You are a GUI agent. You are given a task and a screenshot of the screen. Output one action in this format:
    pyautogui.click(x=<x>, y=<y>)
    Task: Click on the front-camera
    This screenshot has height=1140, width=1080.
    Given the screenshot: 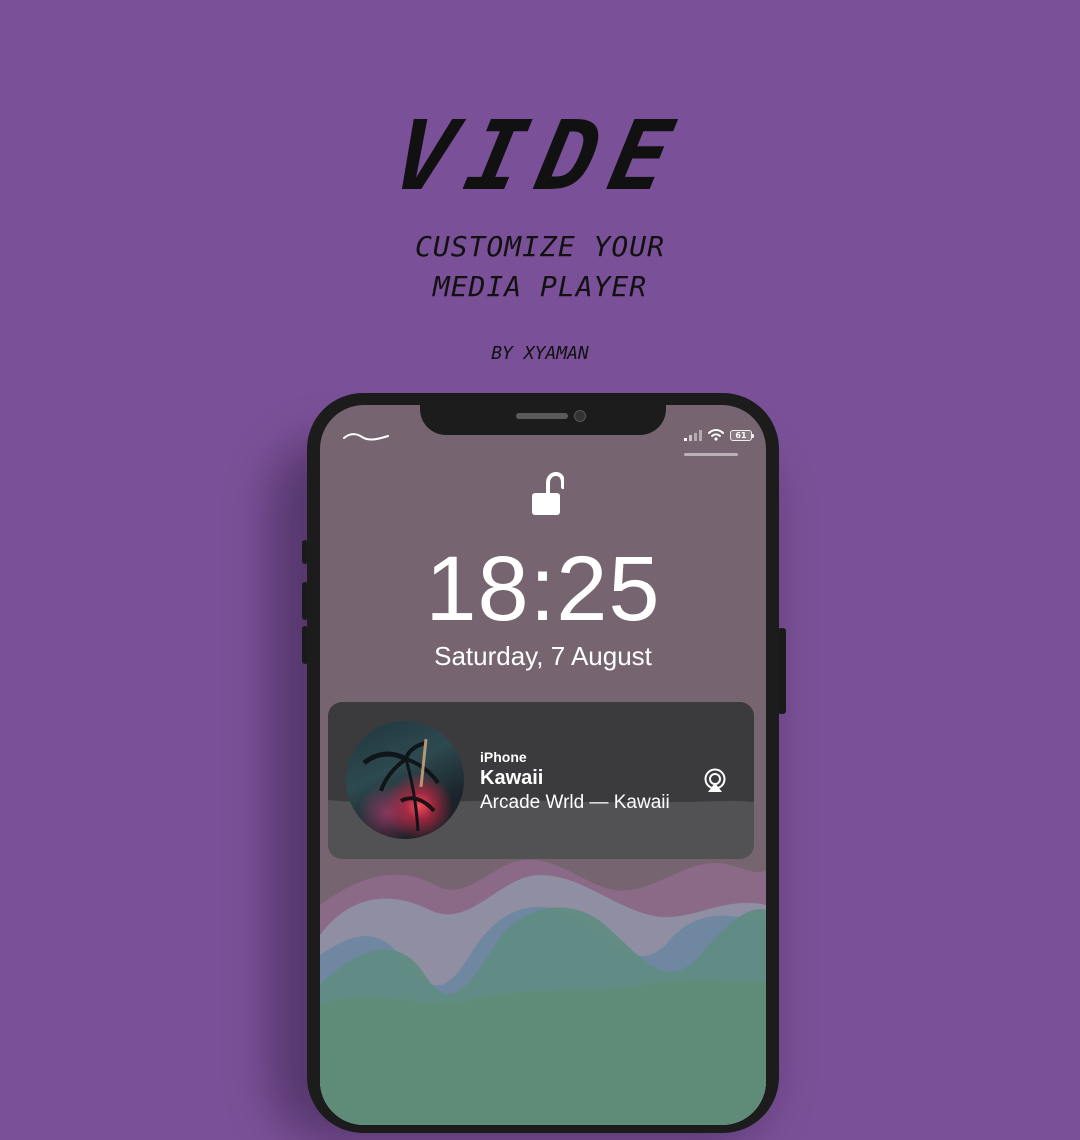 What is the action you would take?
    pyautogui.click(x=580, y=416)
    